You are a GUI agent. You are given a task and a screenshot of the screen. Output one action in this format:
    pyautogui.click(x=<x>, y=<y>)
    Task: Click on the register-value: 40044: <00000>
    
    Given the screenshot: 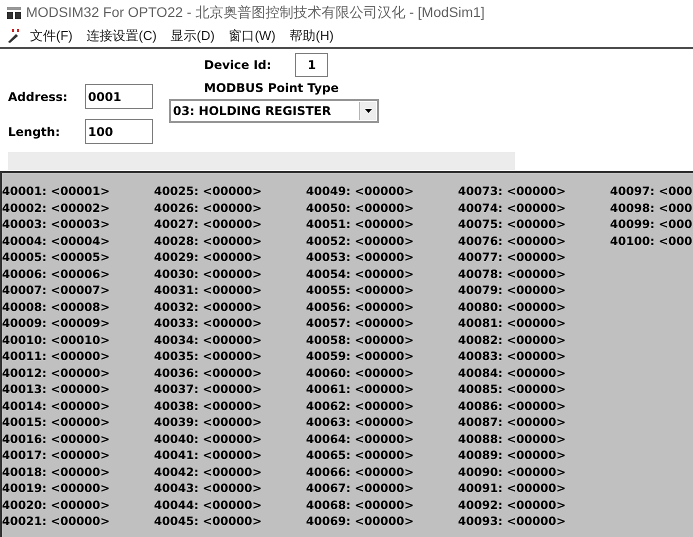 What is the action you would take?
    pyautogui.click(x=208, y=504)
    